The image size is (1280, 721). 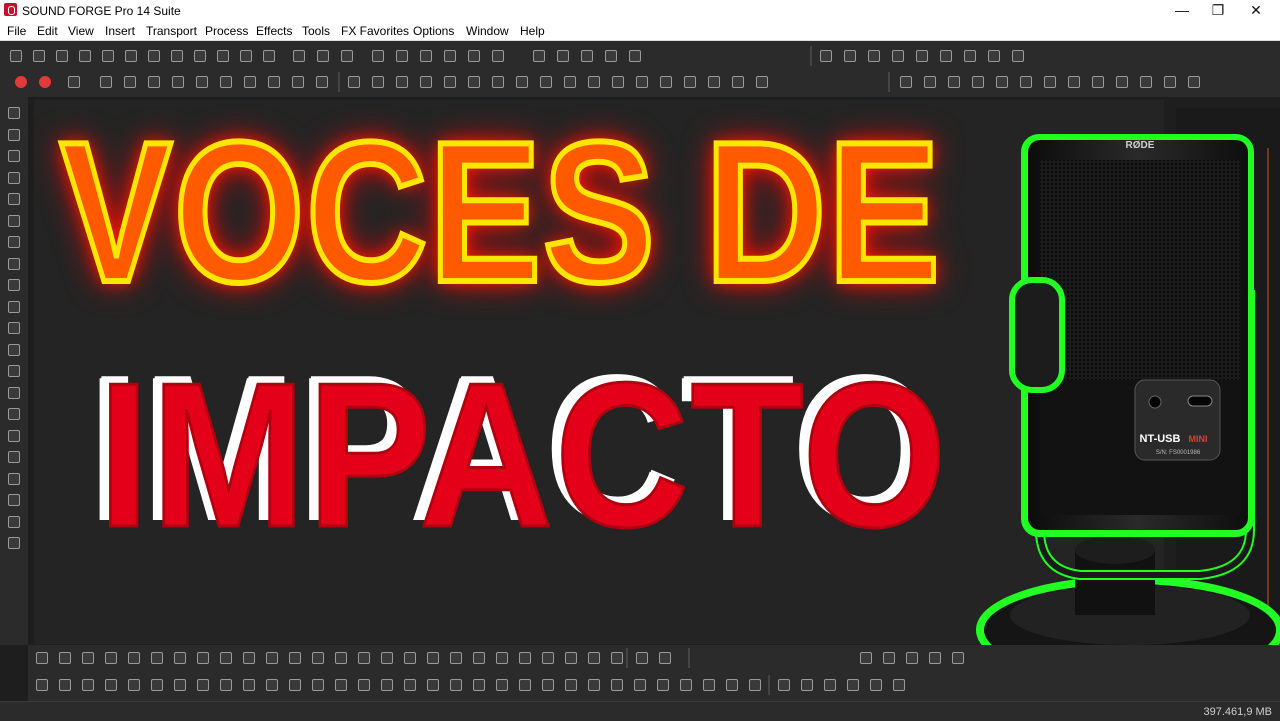 What do you see at coordinates (202, 82) in the screenshot?
I see `go-to-start-icon` at bounding box center [202, 82].